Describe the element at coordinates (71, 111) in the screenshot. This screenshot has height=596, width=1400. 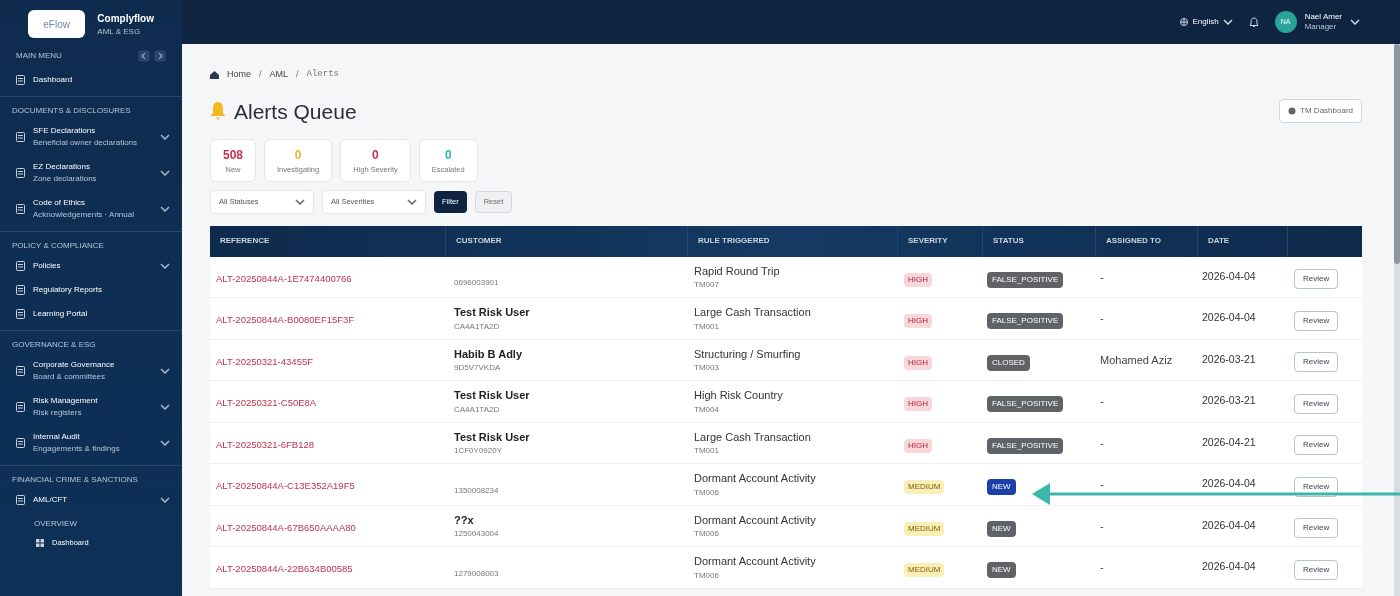
I see `section-heading: DOCUMENTS & DISCLOSURES` at that location.